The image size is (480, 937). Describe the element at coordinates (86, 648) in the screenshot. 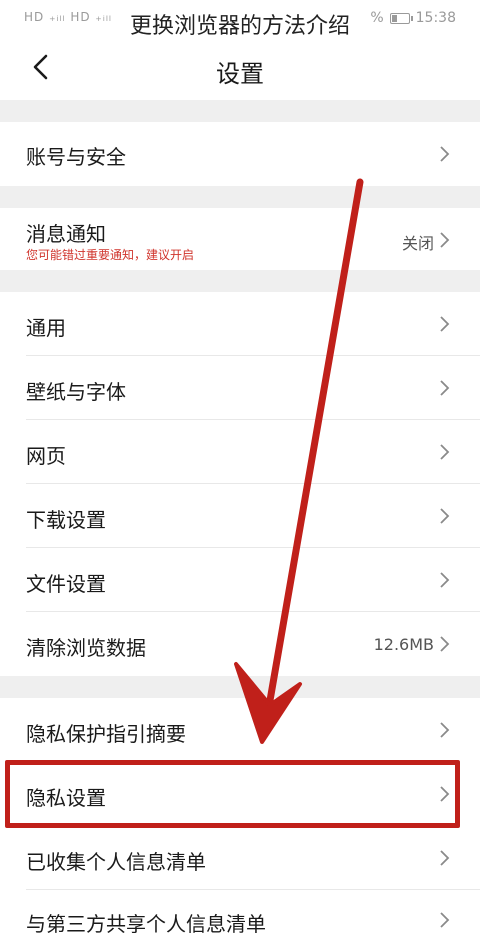

I see `row-label: 清除浏览数据` at that location.